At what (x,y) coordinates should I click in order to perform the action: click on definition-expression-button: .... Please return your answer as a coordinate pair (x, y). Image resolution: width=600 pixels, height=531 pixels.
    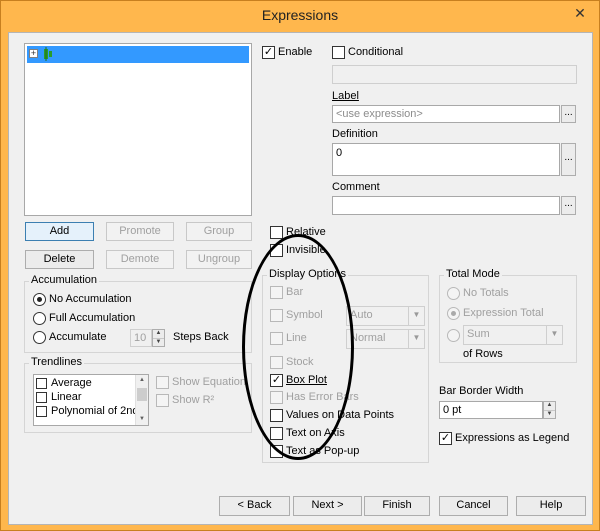
    Looking at the image, I should click on (568, 159).